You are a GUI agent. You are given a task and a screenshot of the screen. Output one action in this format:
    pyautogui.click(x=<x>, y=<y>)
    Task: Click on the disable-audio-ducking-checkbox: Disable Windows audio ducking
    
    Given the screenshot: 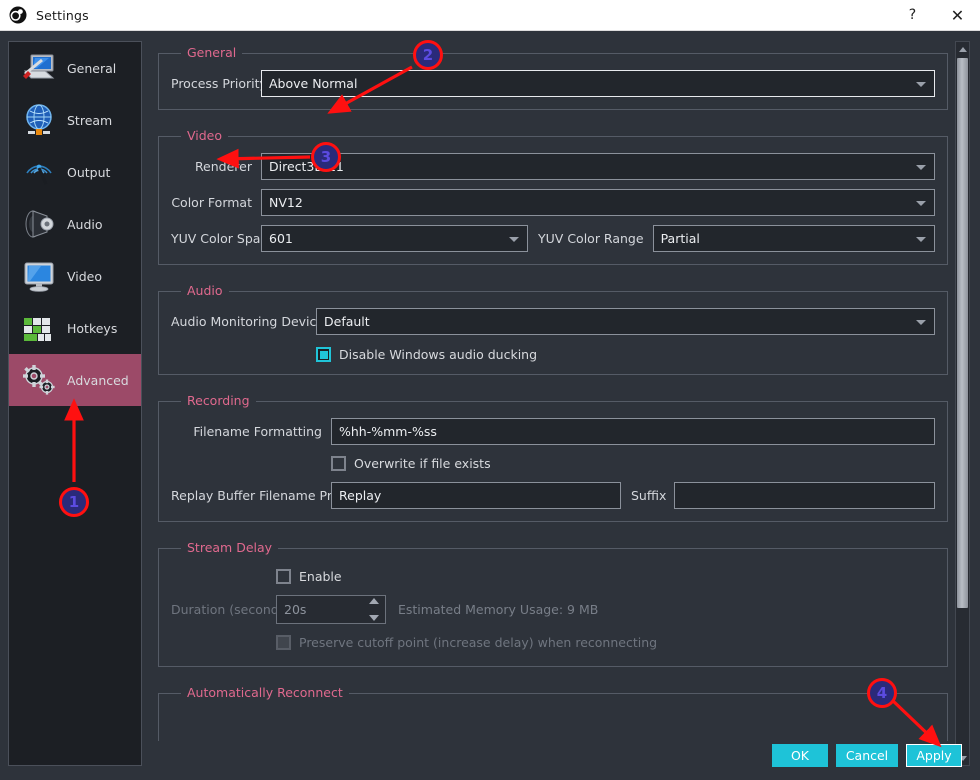 What is the action you would take?
    pyautogui.click(x=426, y=354)
    